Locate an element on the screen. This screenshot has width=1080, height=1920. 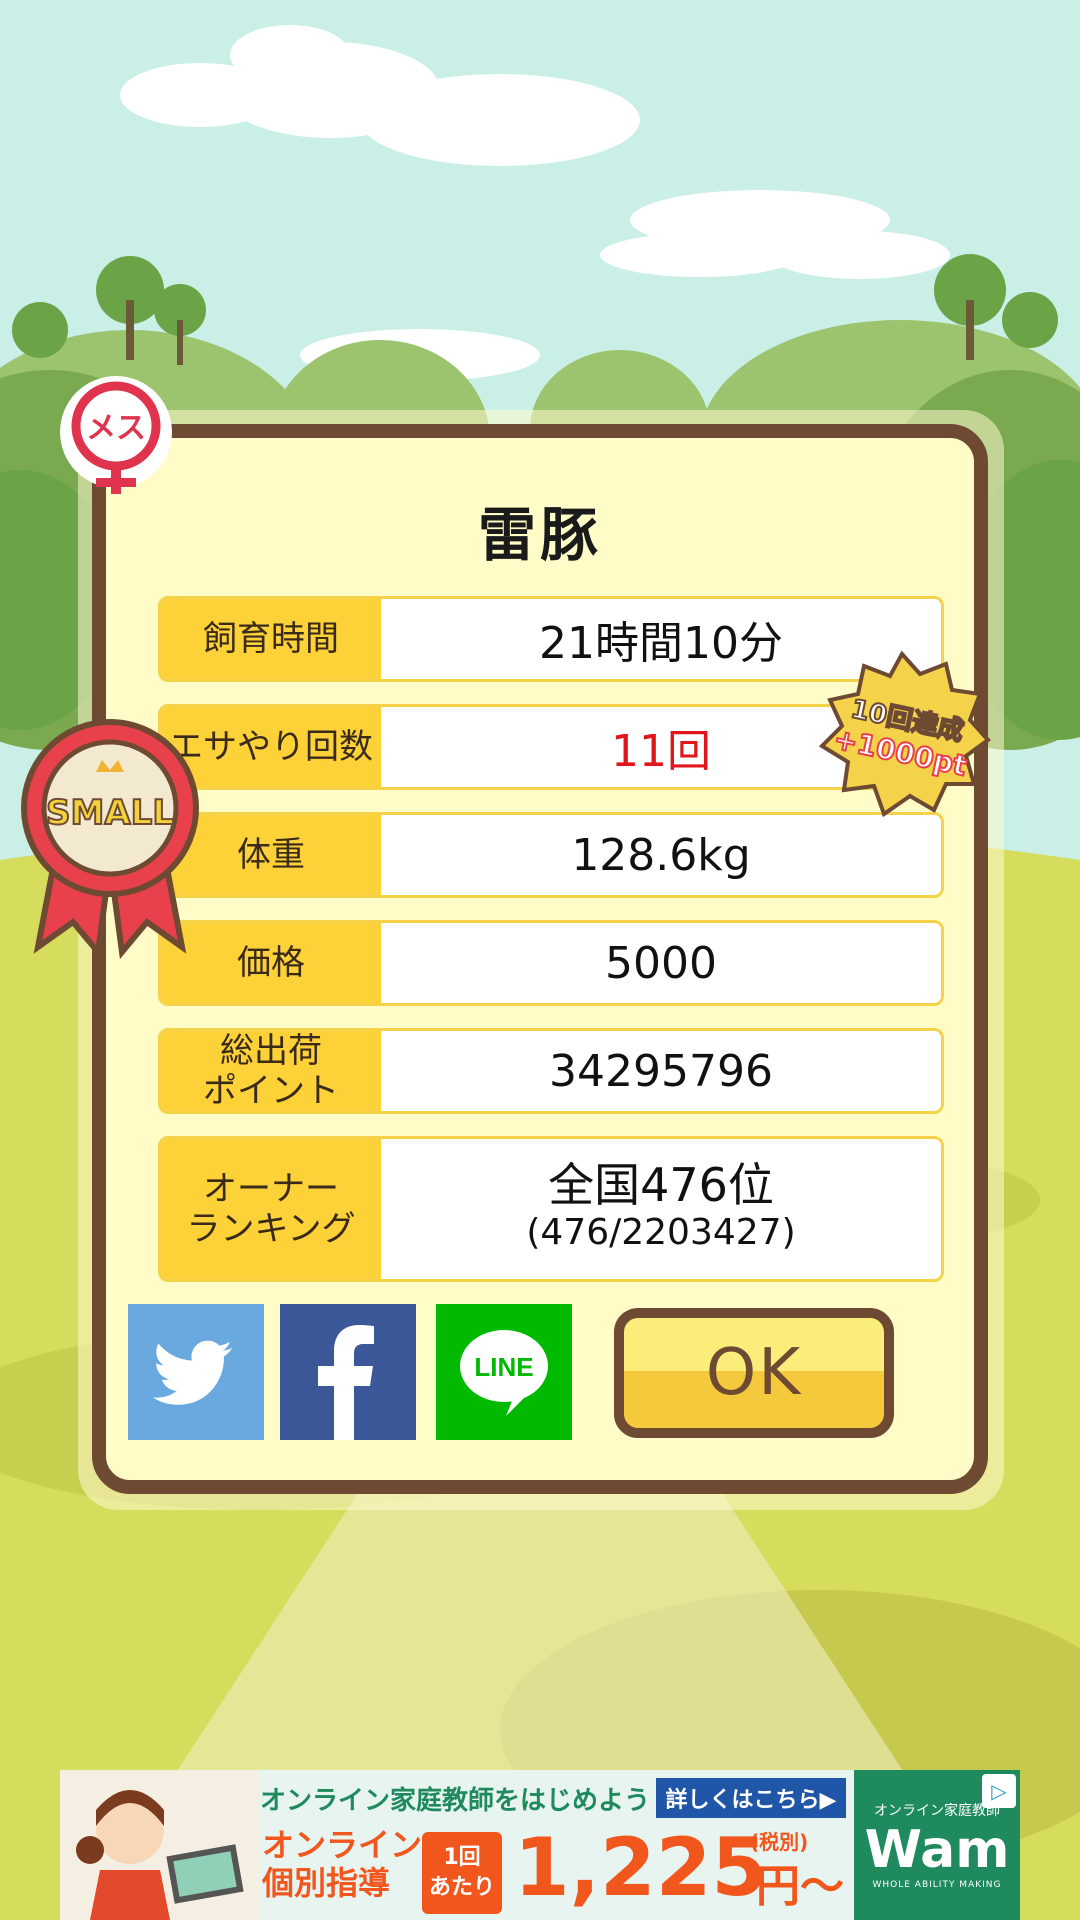
achievement-badge: 10回達成 +1000pt is located at coordinates (902, 735).